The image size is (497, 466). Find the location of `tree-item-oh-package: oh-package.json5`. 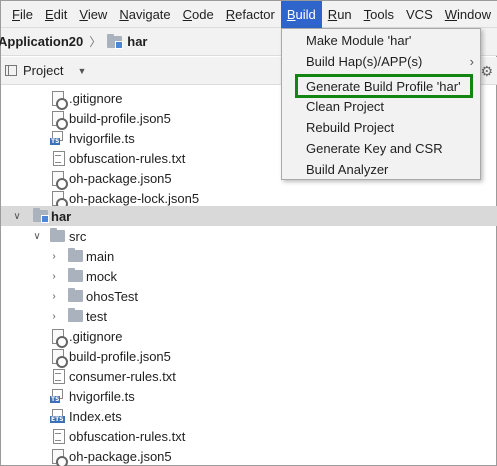

tree-item-oh-package: oh-package.json5 is located at coordinates (249, 456).